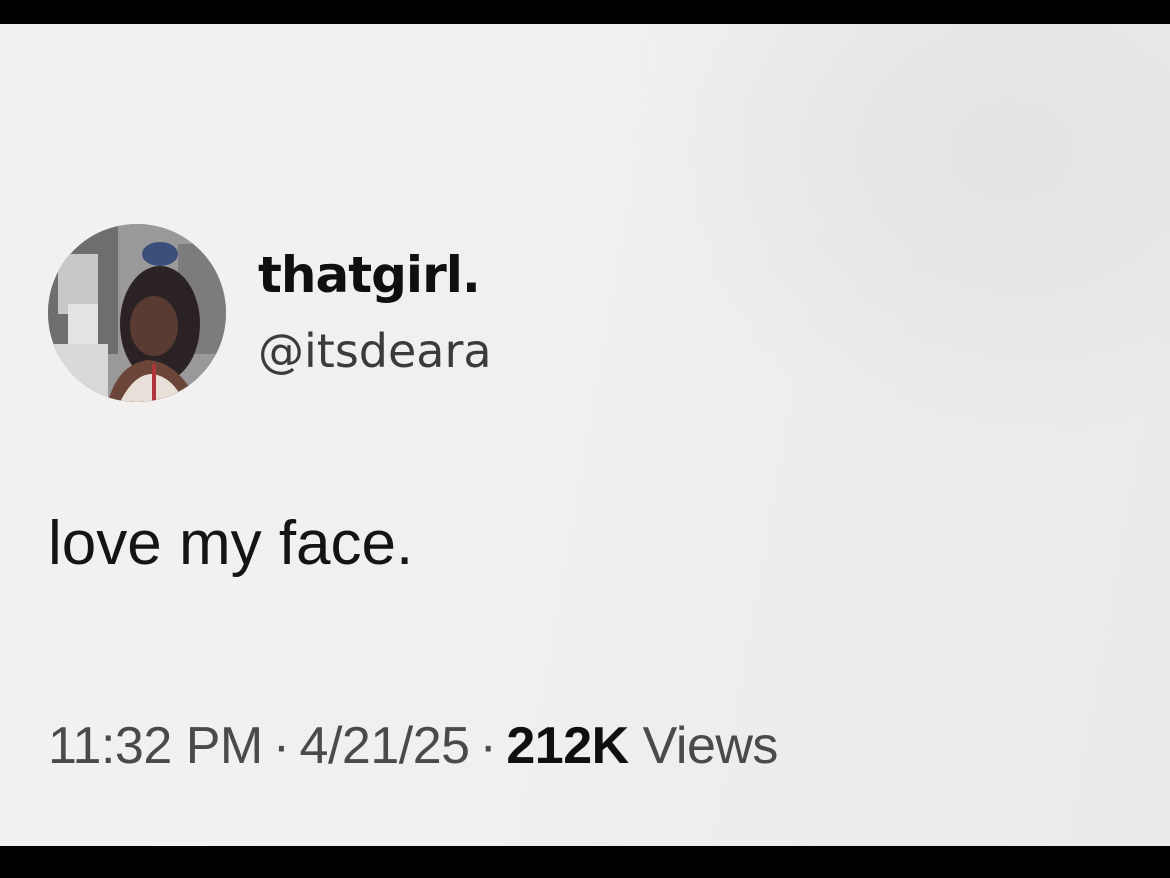 Image resolution: width=1170 pixels, height=878 pixels. What do you see at coordinates (231, 543) in the screenshot?
I see `tweet-text: love my face.` at bounding box center [231, 543].